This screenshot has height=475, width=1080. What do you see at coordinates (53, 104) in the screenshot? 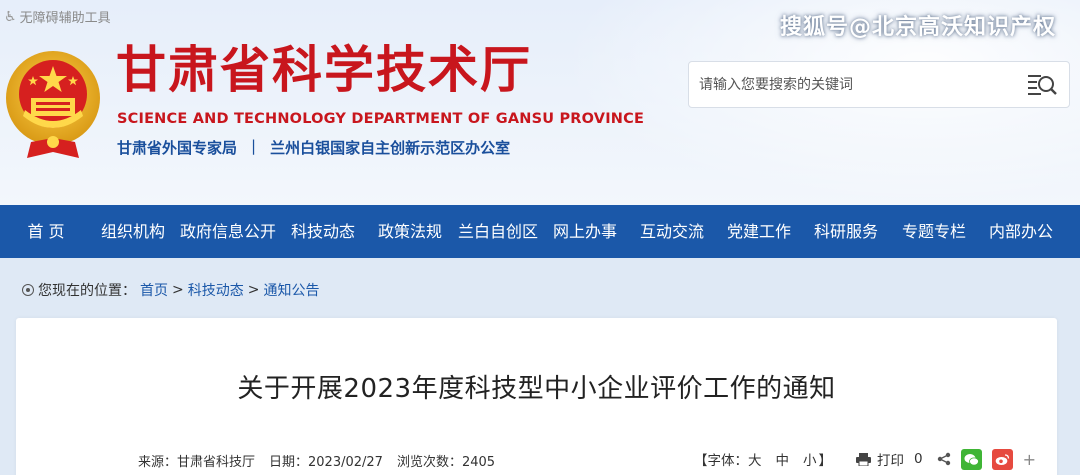
I see `national-emblem-icon` at bounding box center [53, 104].